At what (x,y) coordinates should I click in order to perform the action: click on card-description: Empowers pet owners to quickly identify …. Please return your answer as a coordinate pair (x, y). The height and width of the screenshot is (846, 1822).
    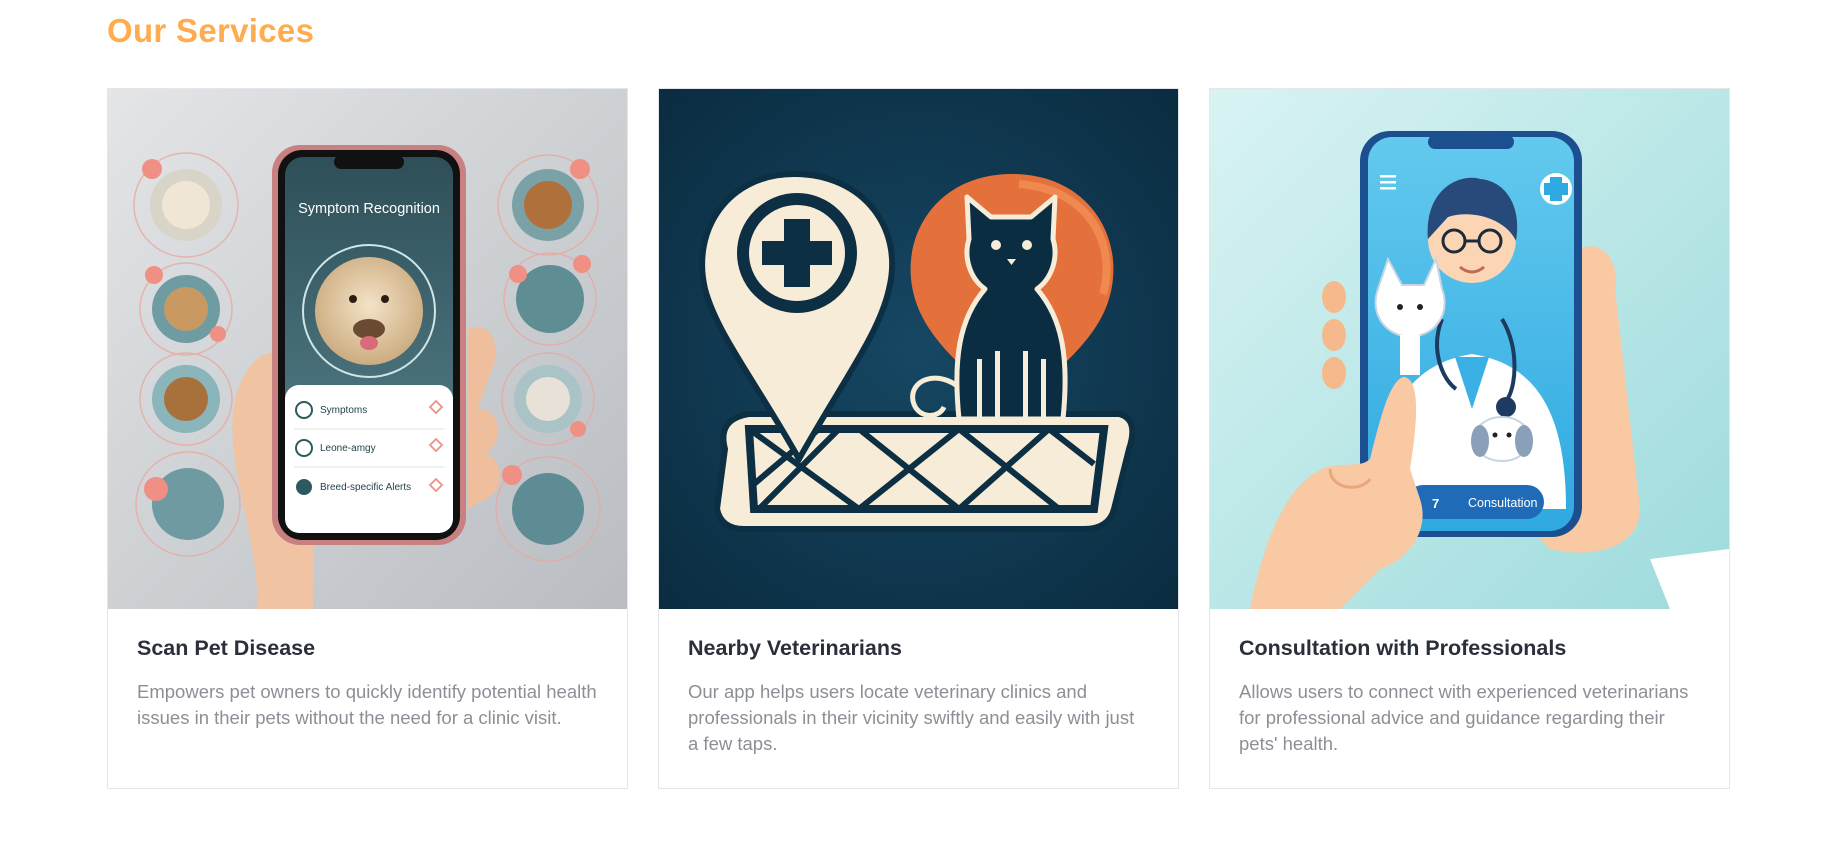
    Looking at the image, I should click on (367, 704).